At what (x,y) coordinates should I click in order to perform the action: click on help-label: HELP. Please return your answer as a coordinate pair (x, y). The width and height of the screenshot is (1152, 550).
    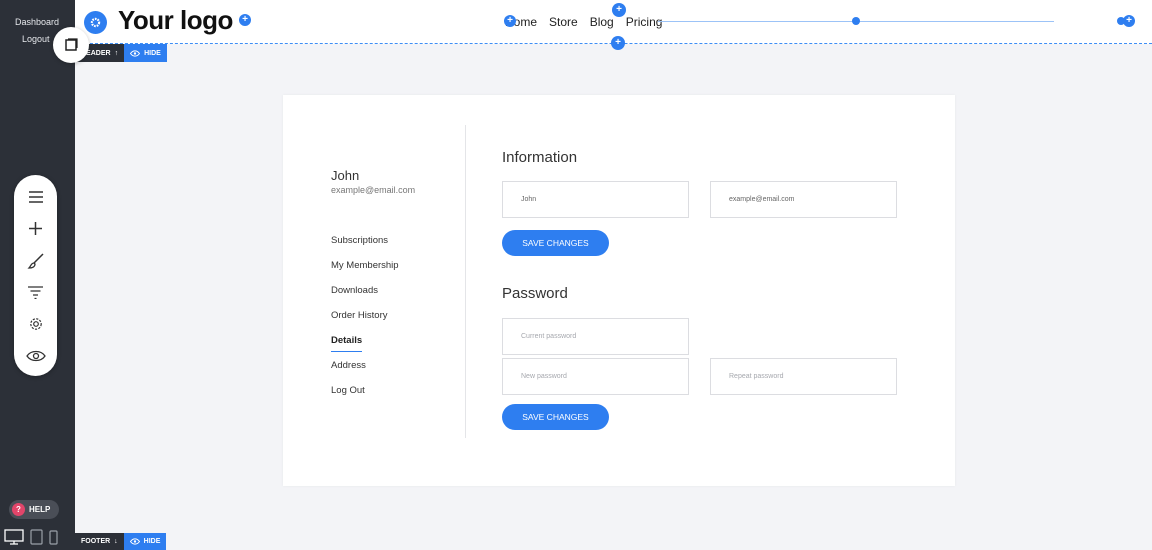
    Looking at the image, I should click on (40, 509).